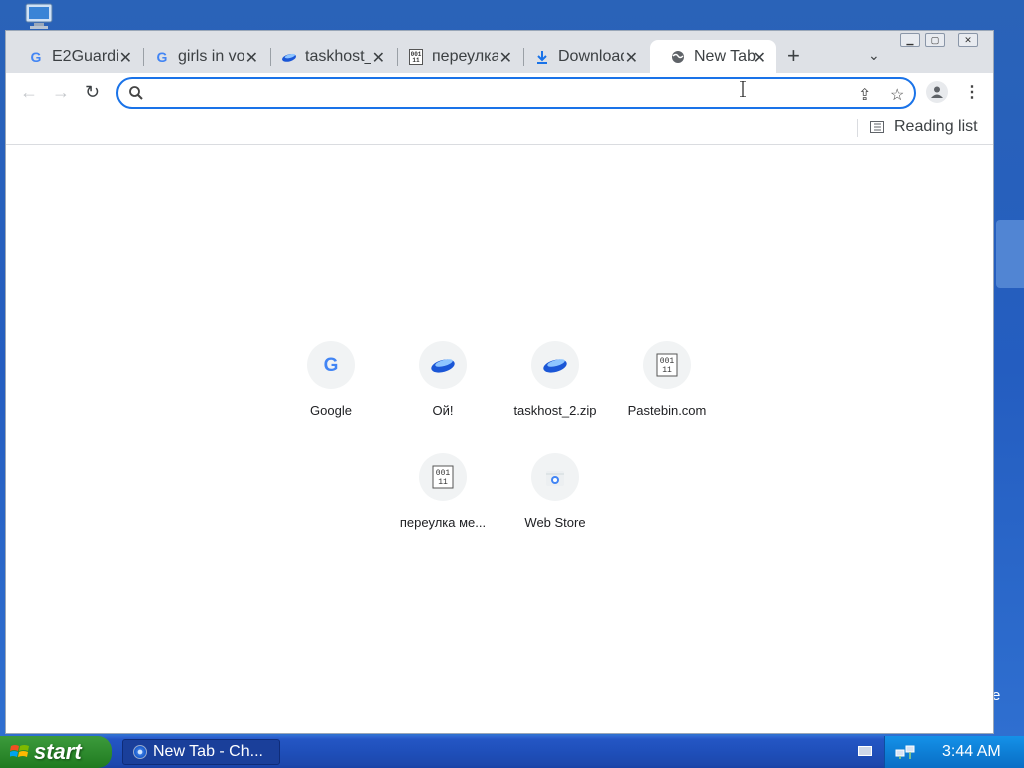 The width and height of the screenshot is (1024, 768). Describe the element at coordinates (331, 391) in the screenshot. I see `shortcut-google: G Google` at that location.